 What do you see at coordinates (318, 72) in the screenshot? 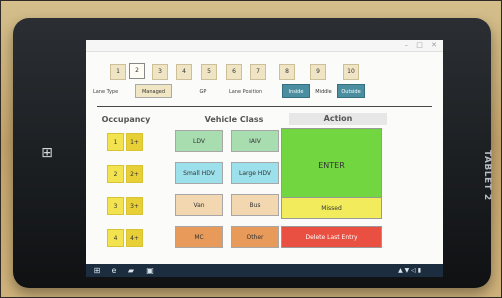
I see `lane-number-button-9: 9` at bounding box center [318, 72].